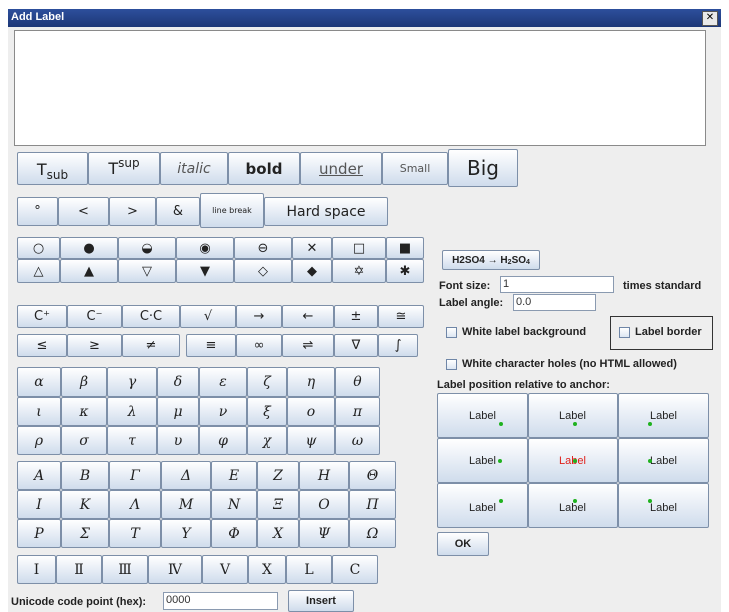  Describe the element at coordinates (124, 168) in the screenshot. I see `tsup-button: Tsup` at that location.